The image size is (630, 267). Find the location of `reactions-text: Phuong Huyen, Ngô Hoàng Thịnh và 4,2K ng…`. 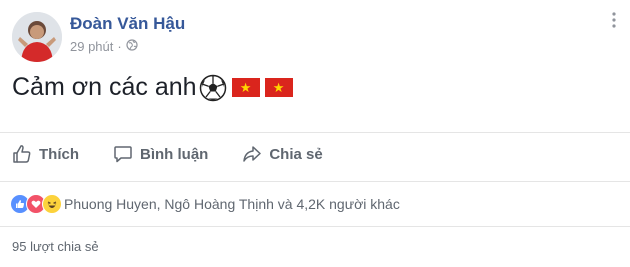

reactions-text: Phuong Huyen, Ngô Hoàng Thịnh và 4,2K ng… is located at coordinates (232, 204).